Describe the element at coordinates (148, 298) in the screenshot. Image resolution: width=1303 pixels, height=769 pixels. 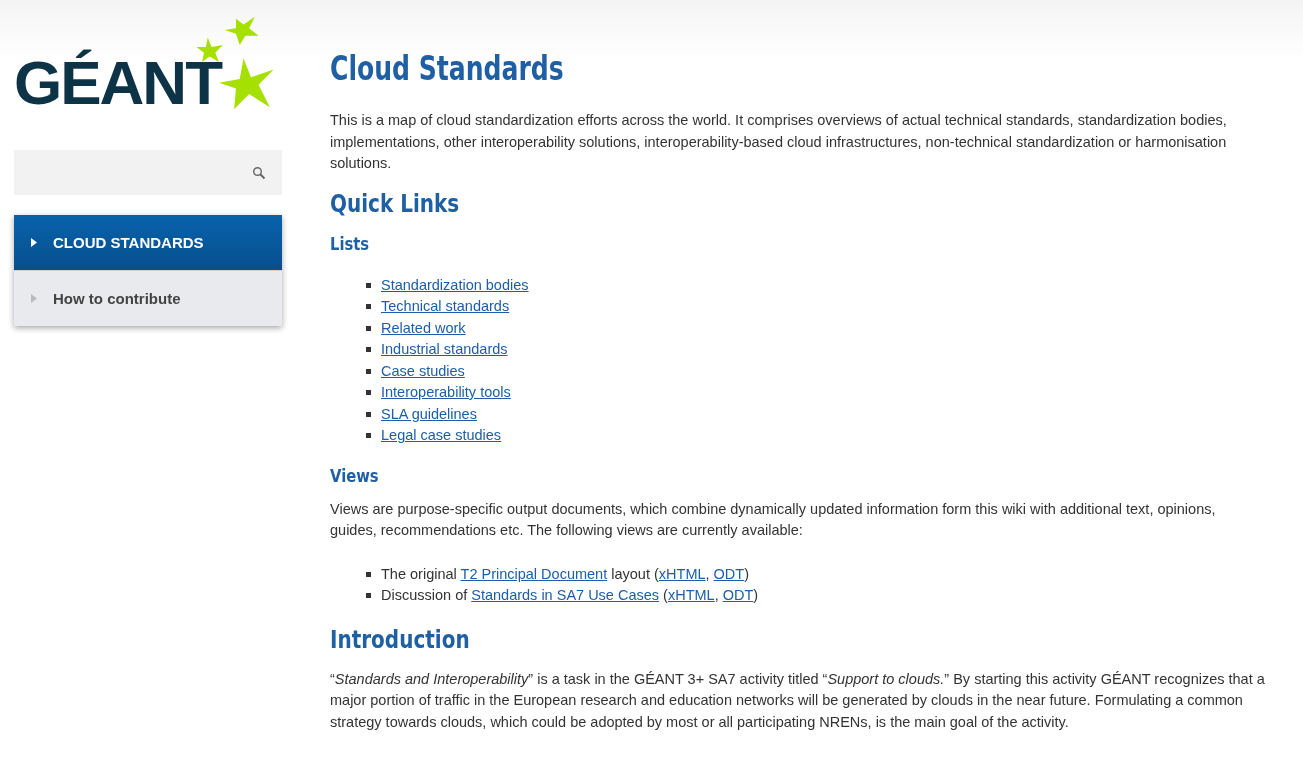
I see `nav-item: How to contribute` at that location.